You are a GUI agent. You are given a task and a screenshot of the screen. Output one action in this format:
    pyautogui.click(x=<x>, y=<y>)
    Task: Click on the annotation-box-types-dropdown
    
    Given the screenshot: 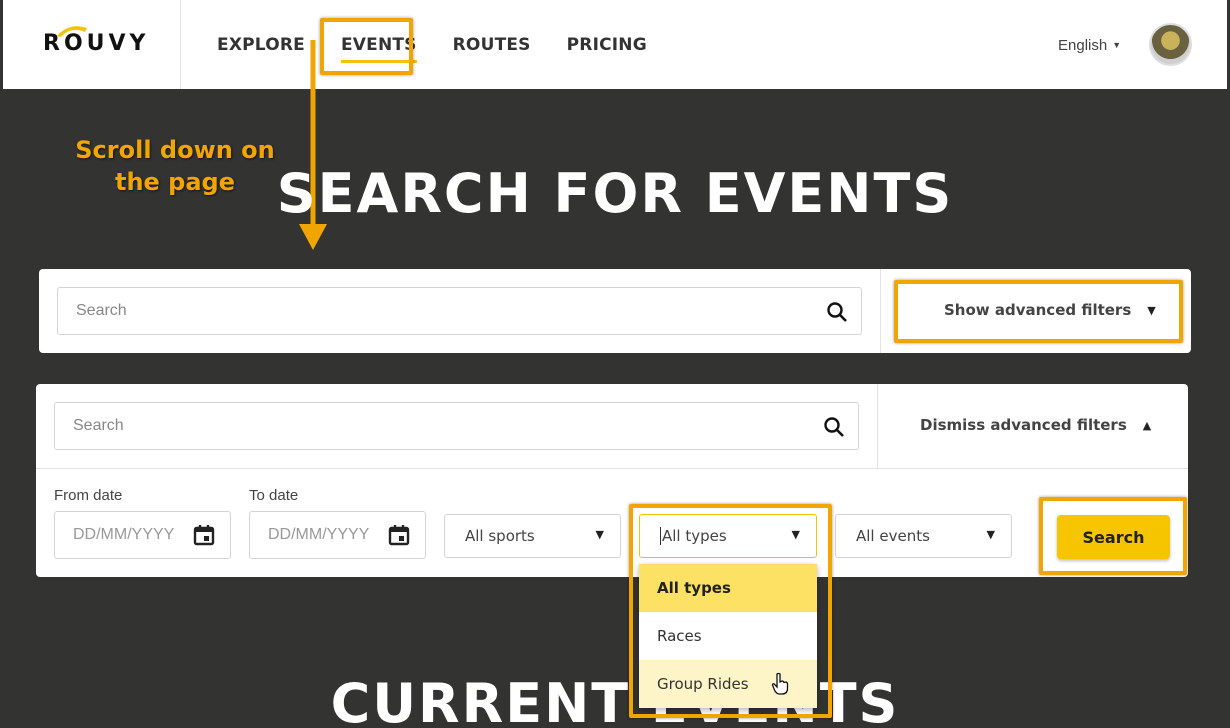 What is the action you would take?
    pyautogui.click(x=730, y=611)
    